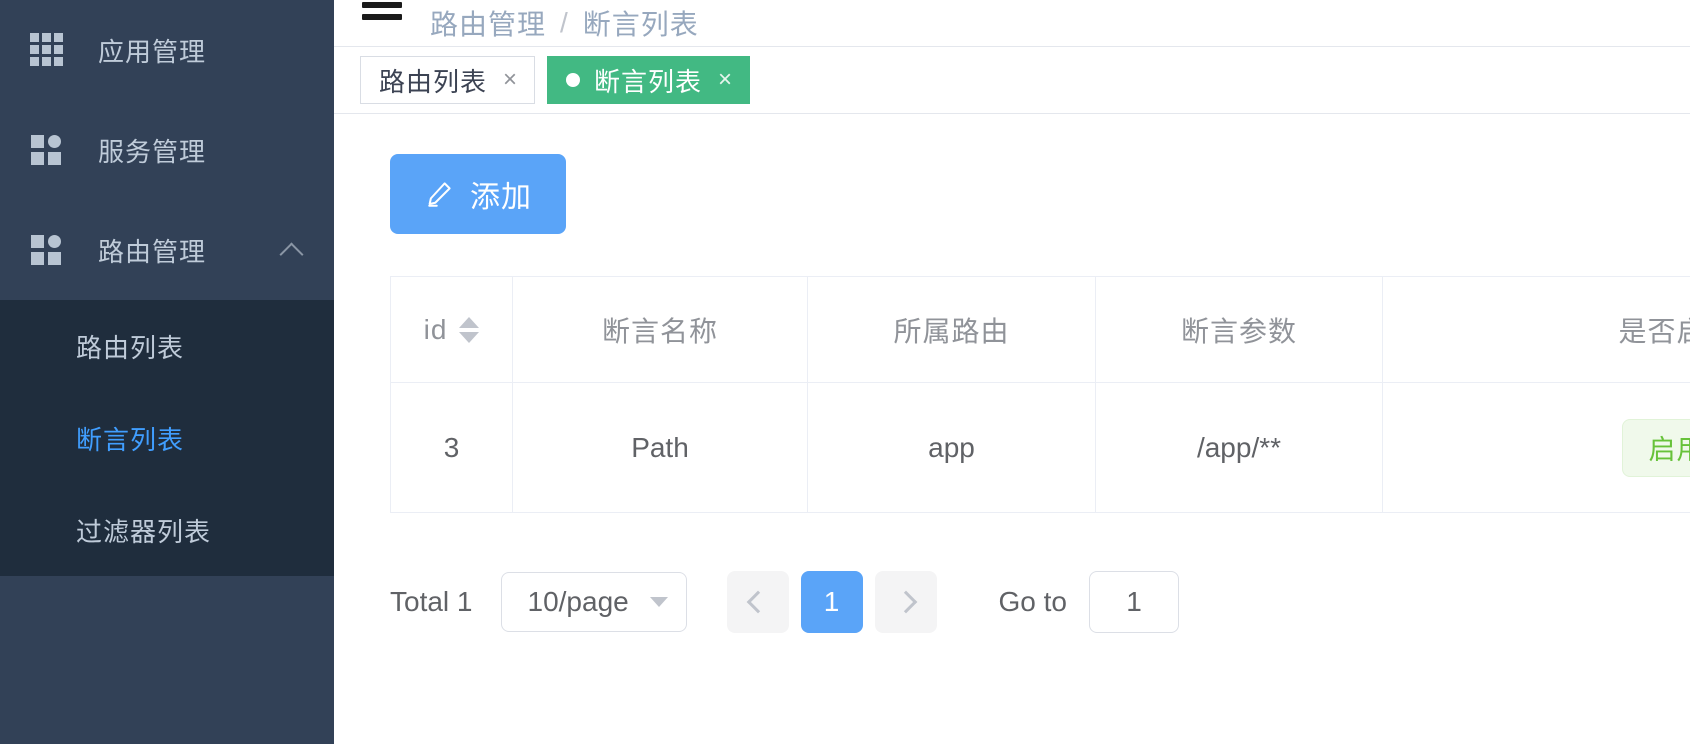  I want to click on hamburger-icon, so click(382, 20).